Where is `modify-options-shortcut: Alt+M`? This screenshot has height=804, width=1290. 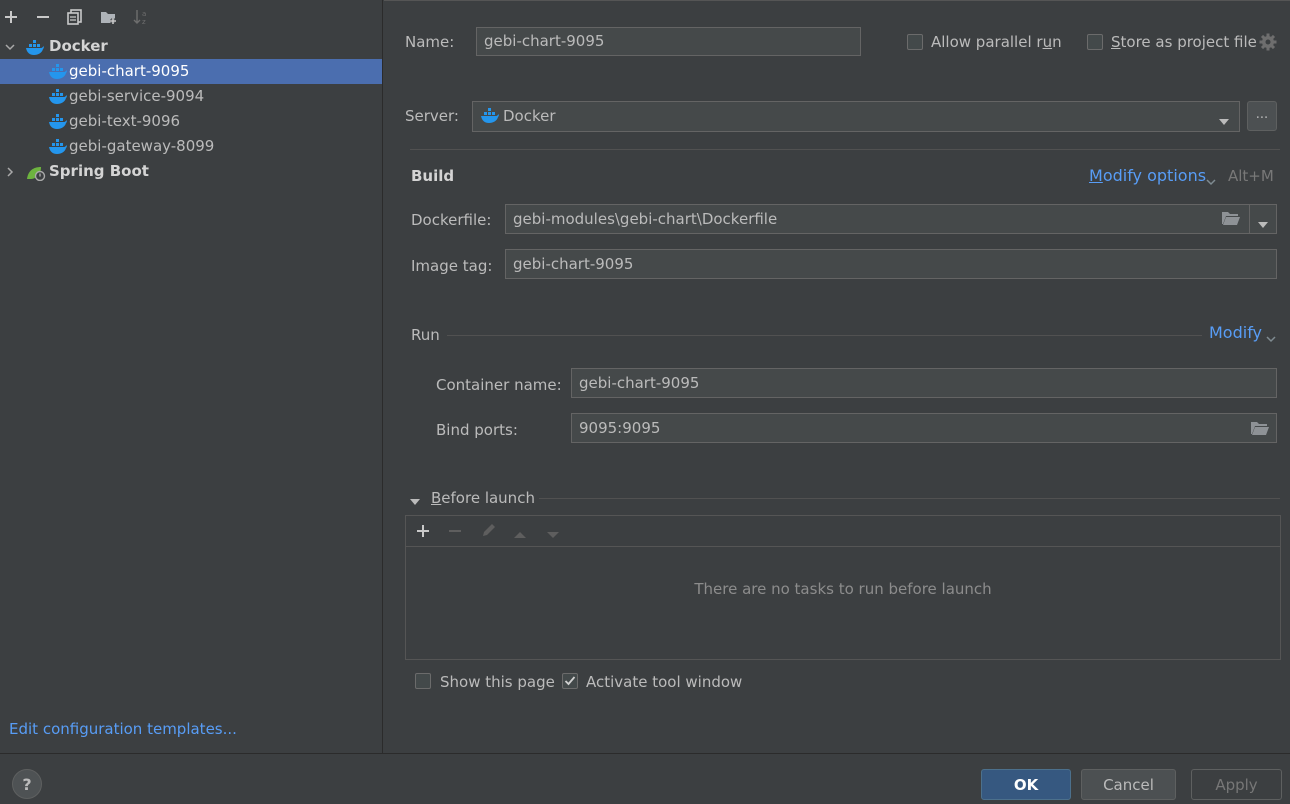
modify-options-shortcut: Alt+M is located at coordinates (1251, 176).